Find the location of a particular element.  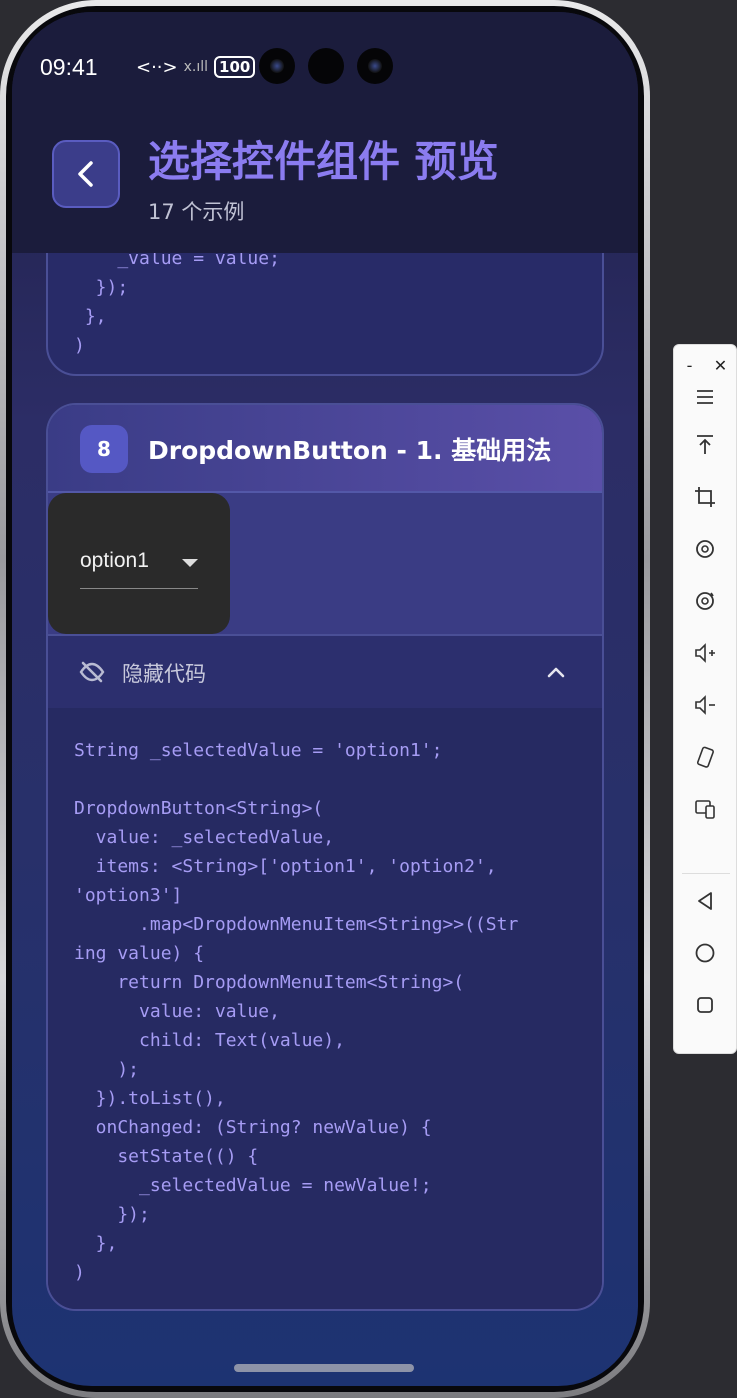

app-header: 09:41 <··> x.ıll 100 选择控件组件 预览 17 个示例 is located at coordinates (325, 132).